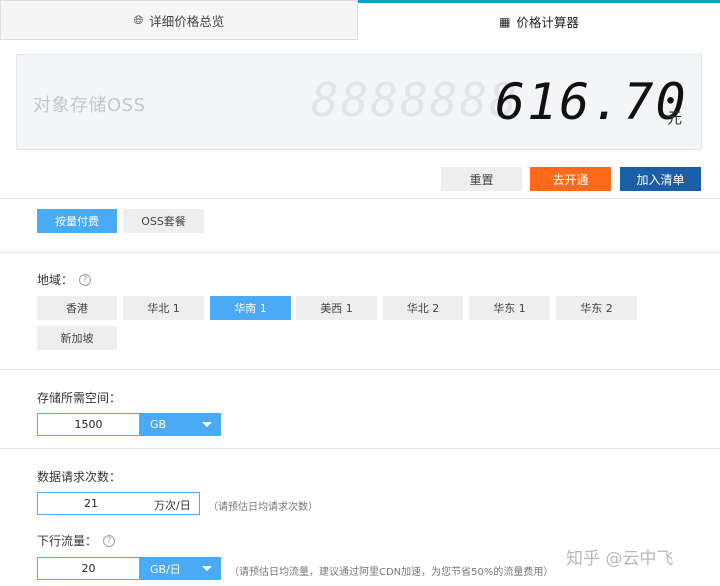 This screenshot has height=586, width=720. What do you see at coordinates (77, 221) in the screenshot?
I see `billing-pay-as-you-go: 按量付费` at bounding box center [77, 221].